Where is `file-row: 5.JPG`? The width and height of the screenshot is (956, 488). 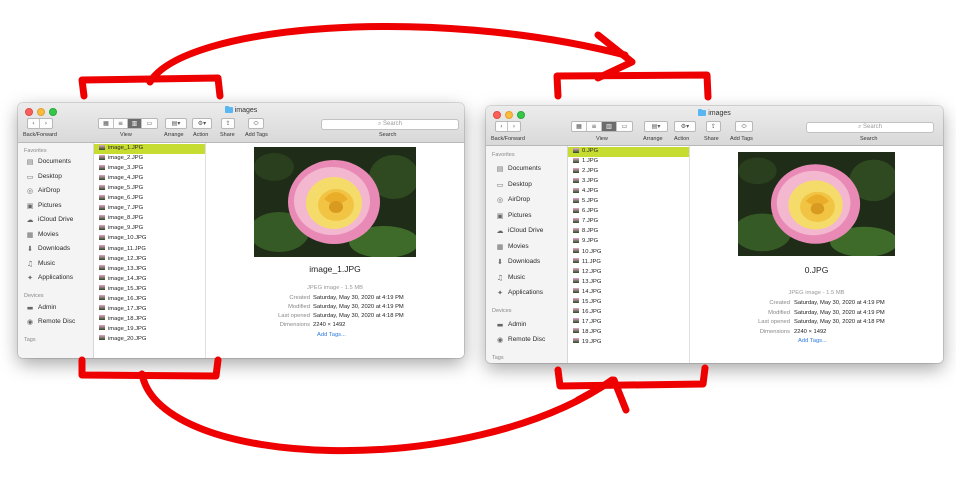
file-row: 5.JPG is located at coordinates (628, 202).